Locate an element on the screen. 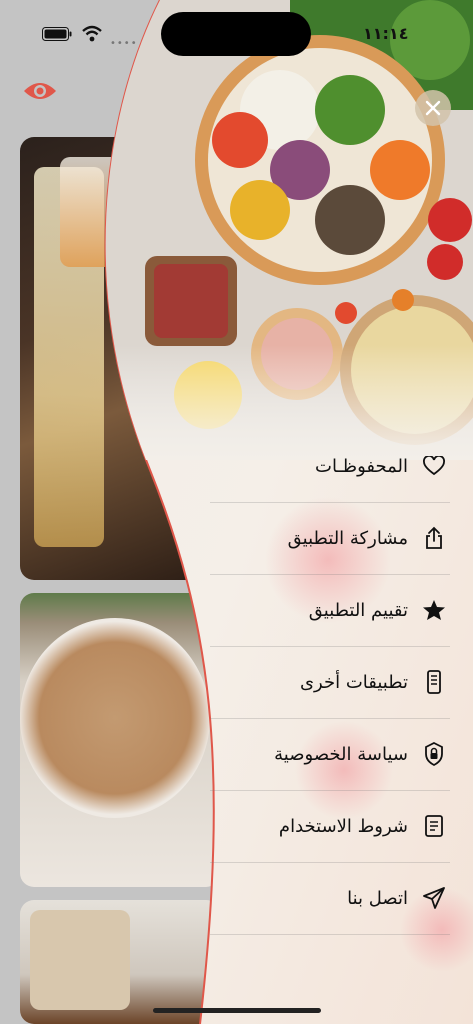 This screenshot has height=1024, width=473. menu-item-label: شروط الاستخدام is located at coordinates (343, 826).